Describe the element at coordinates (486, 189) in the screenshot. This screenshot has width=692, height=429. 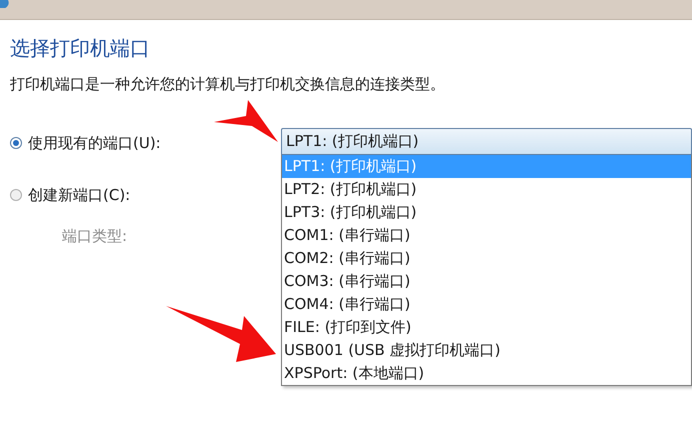
I see `dropdown-option: LPT2: (打印机端口)` at that location.